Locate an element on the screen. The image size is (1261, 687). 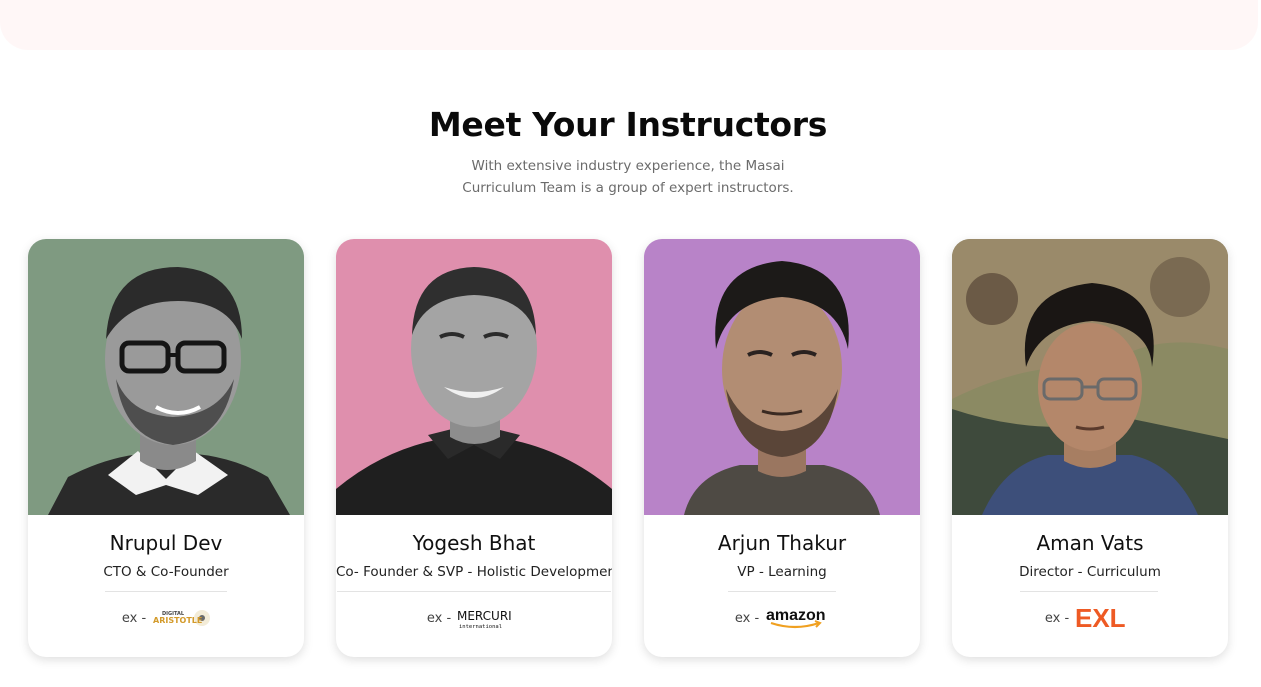
instructor-name: Aman Vats is located at coordinates (1090, 543).